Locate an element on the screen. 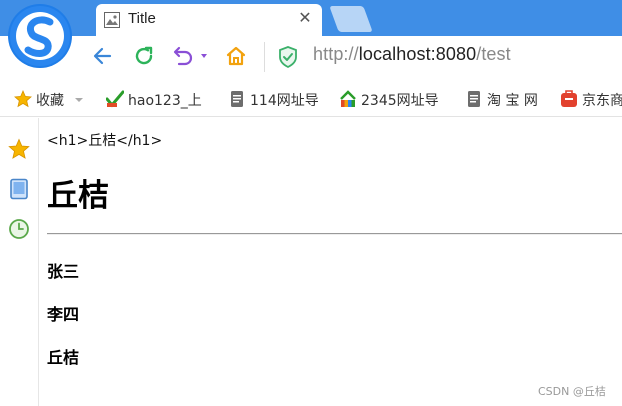 The width and height of the screenshot is (622, 406). name-heading: 张三 is located at coordinates (63, 271).